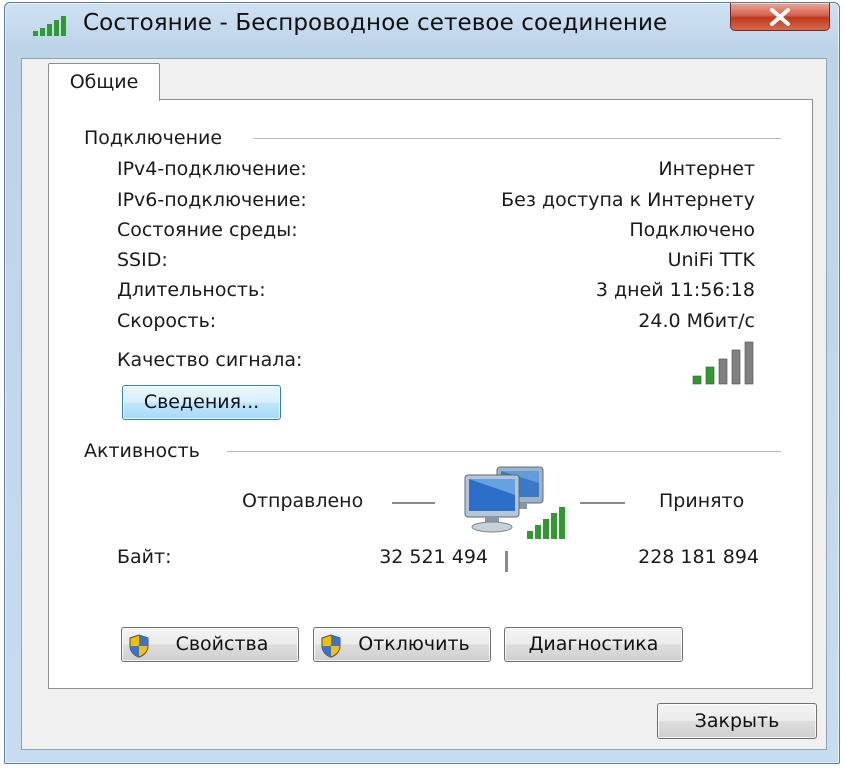 The image size is (846, 769). I want to click on sent-connector-line, so click(413, 503).